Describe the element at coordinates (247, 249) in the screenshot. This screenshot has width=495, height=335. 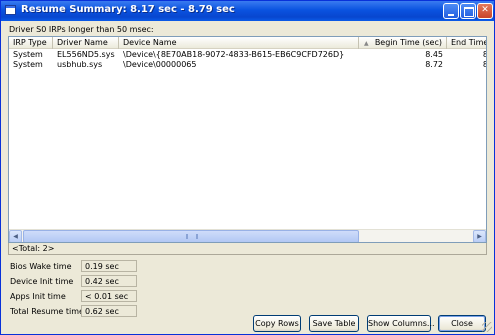
I see `total-count: <Total: 2>` at that location.